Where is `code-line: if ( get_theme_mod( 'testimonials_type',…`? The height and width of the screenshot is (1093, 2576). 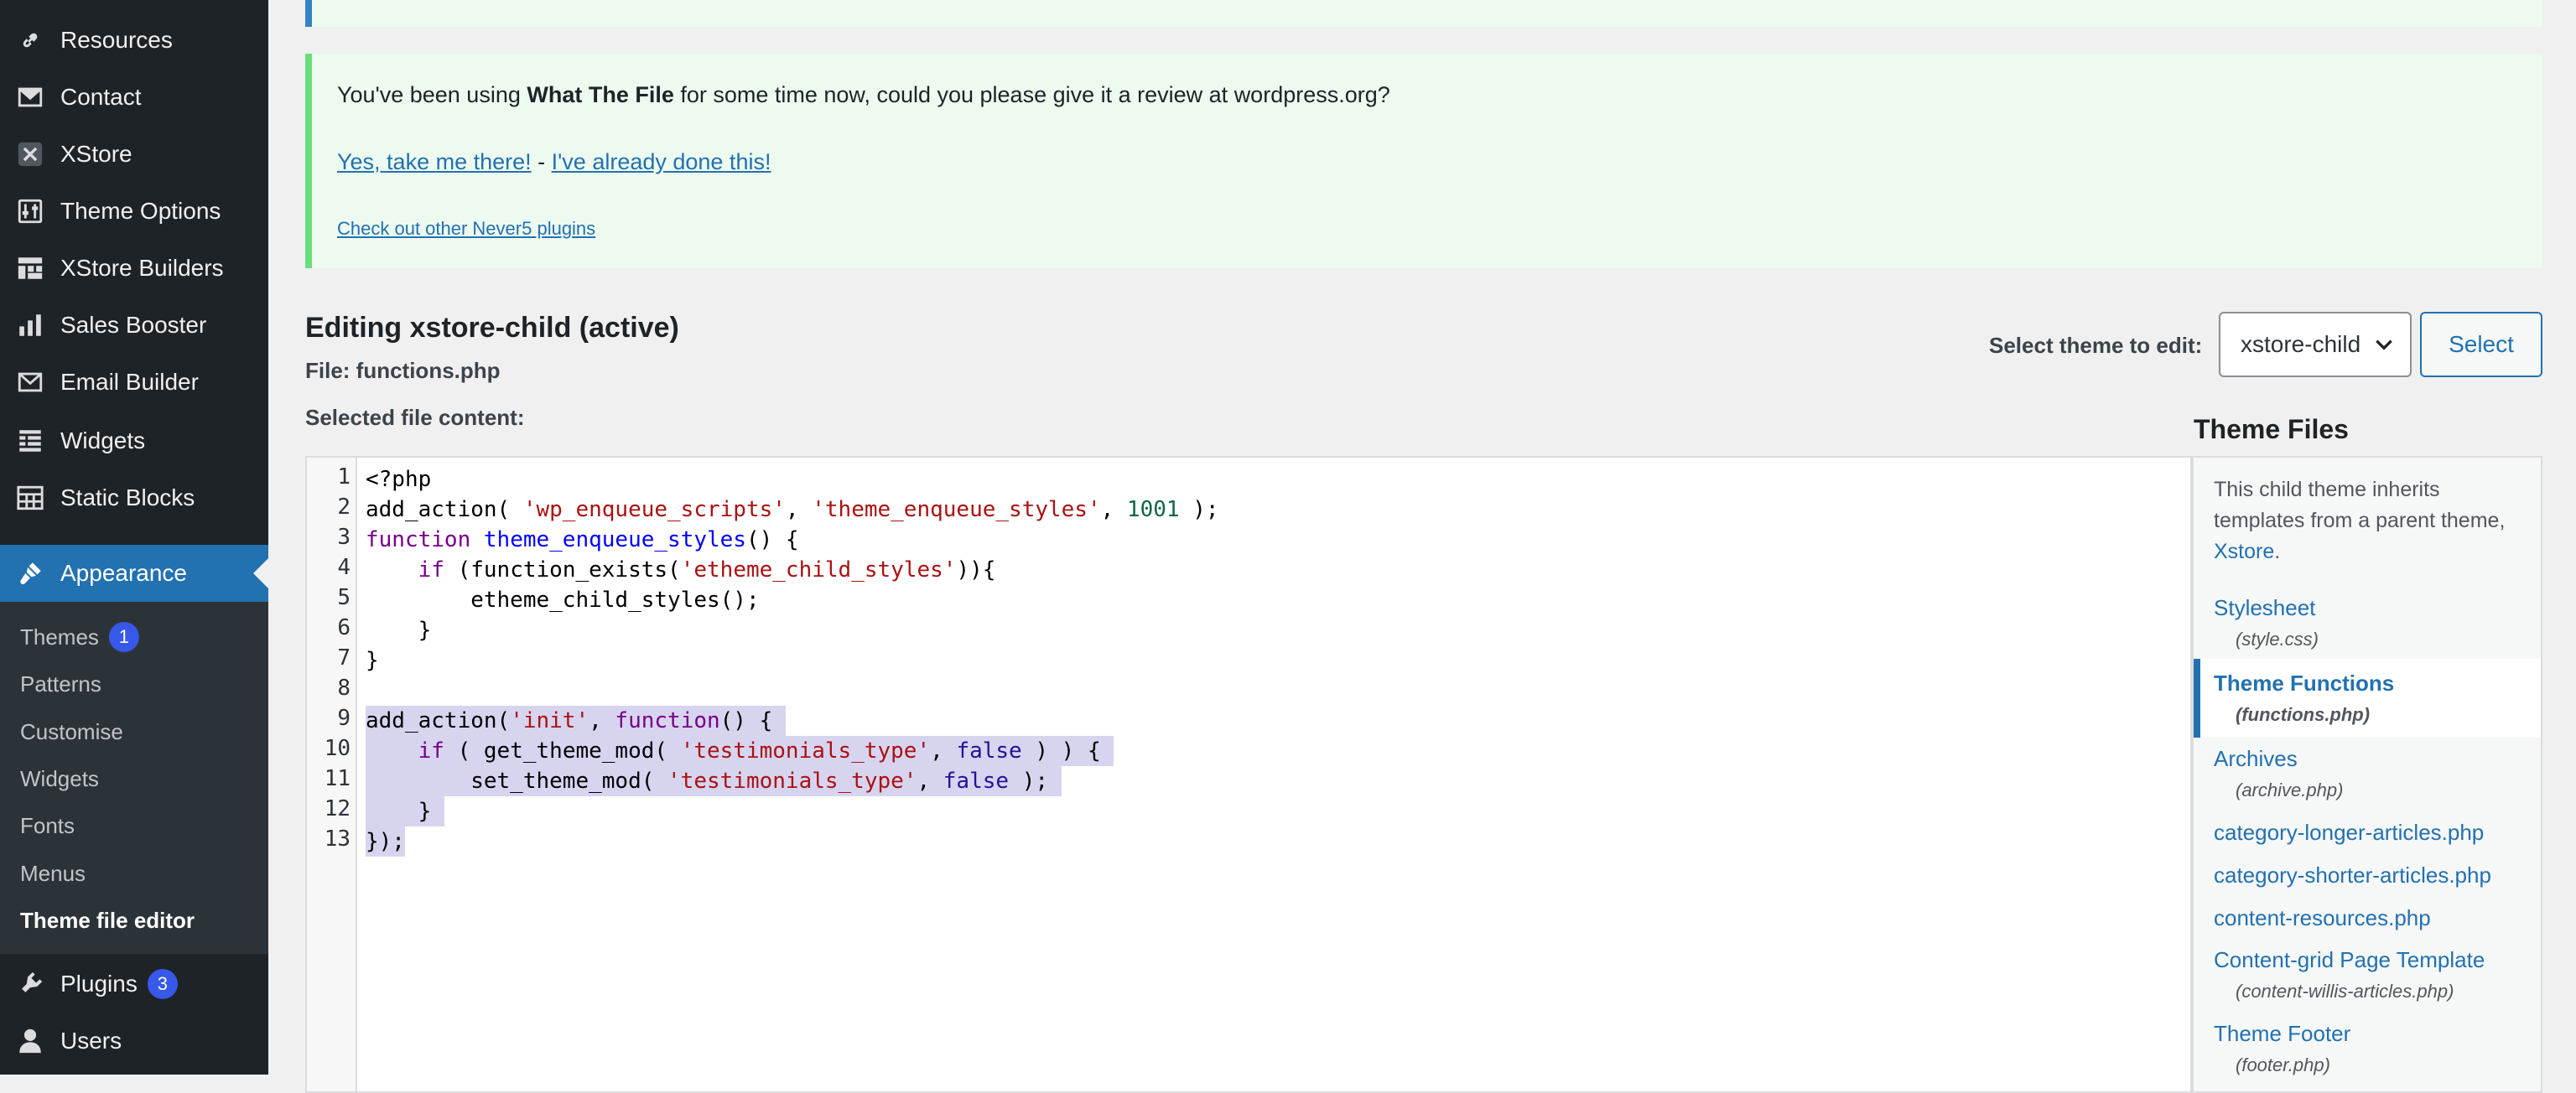
code-line: if ( get_theme_mod( 'testimonials_type',… is located at coordinates (740, 751).